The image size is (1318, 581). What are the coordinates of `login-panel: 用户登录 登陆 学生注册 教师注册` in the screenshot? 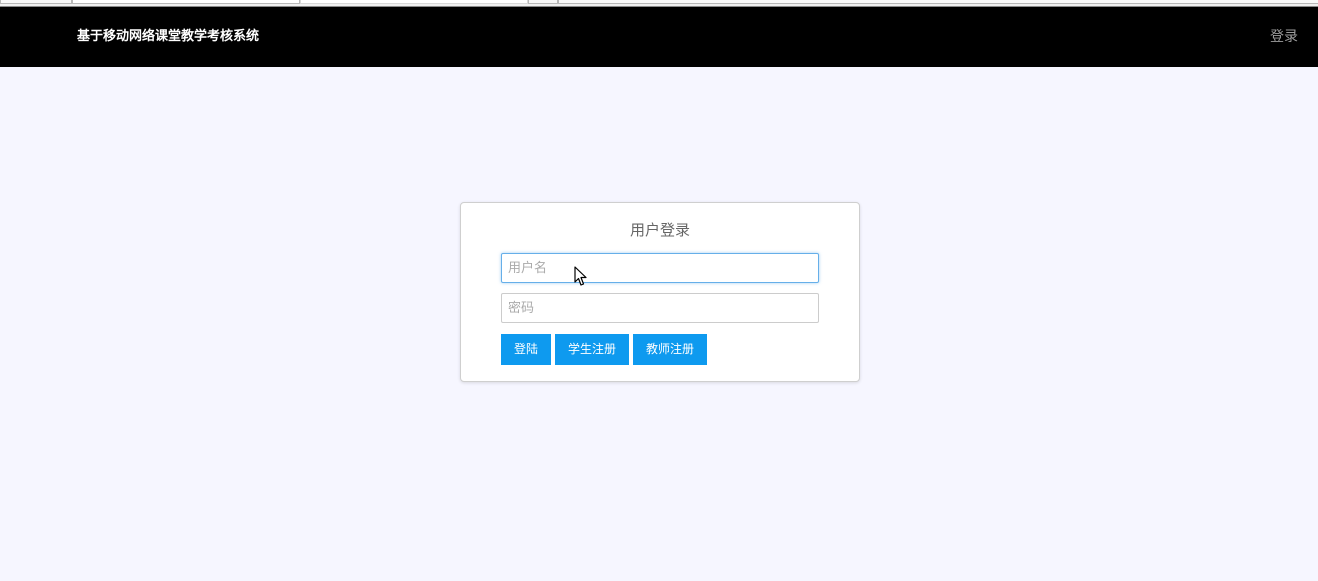 It's located at (660, 292).